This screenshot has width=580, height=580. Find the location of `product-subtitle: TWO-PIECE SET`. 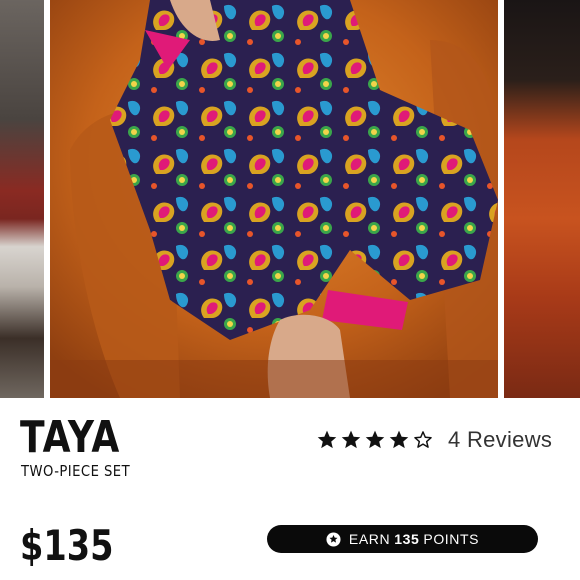

product-subtitle: TWO-PIECE SET is located at coordinates (76, 471).